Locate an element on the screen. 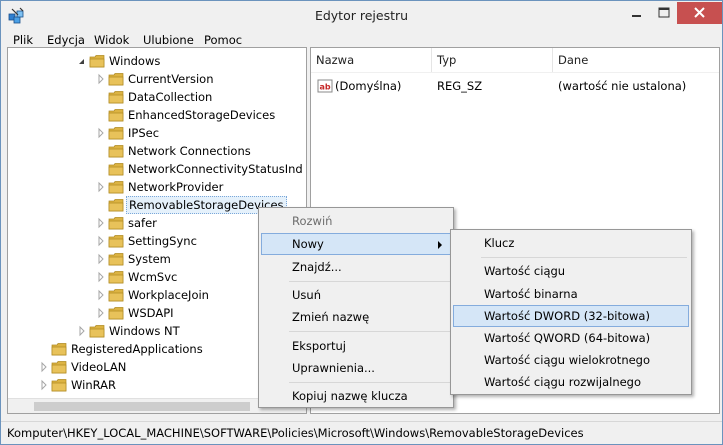 Image resolution: width=723 pixels, height=445 pixels. maximize-button is located at coordinates (664, 13).